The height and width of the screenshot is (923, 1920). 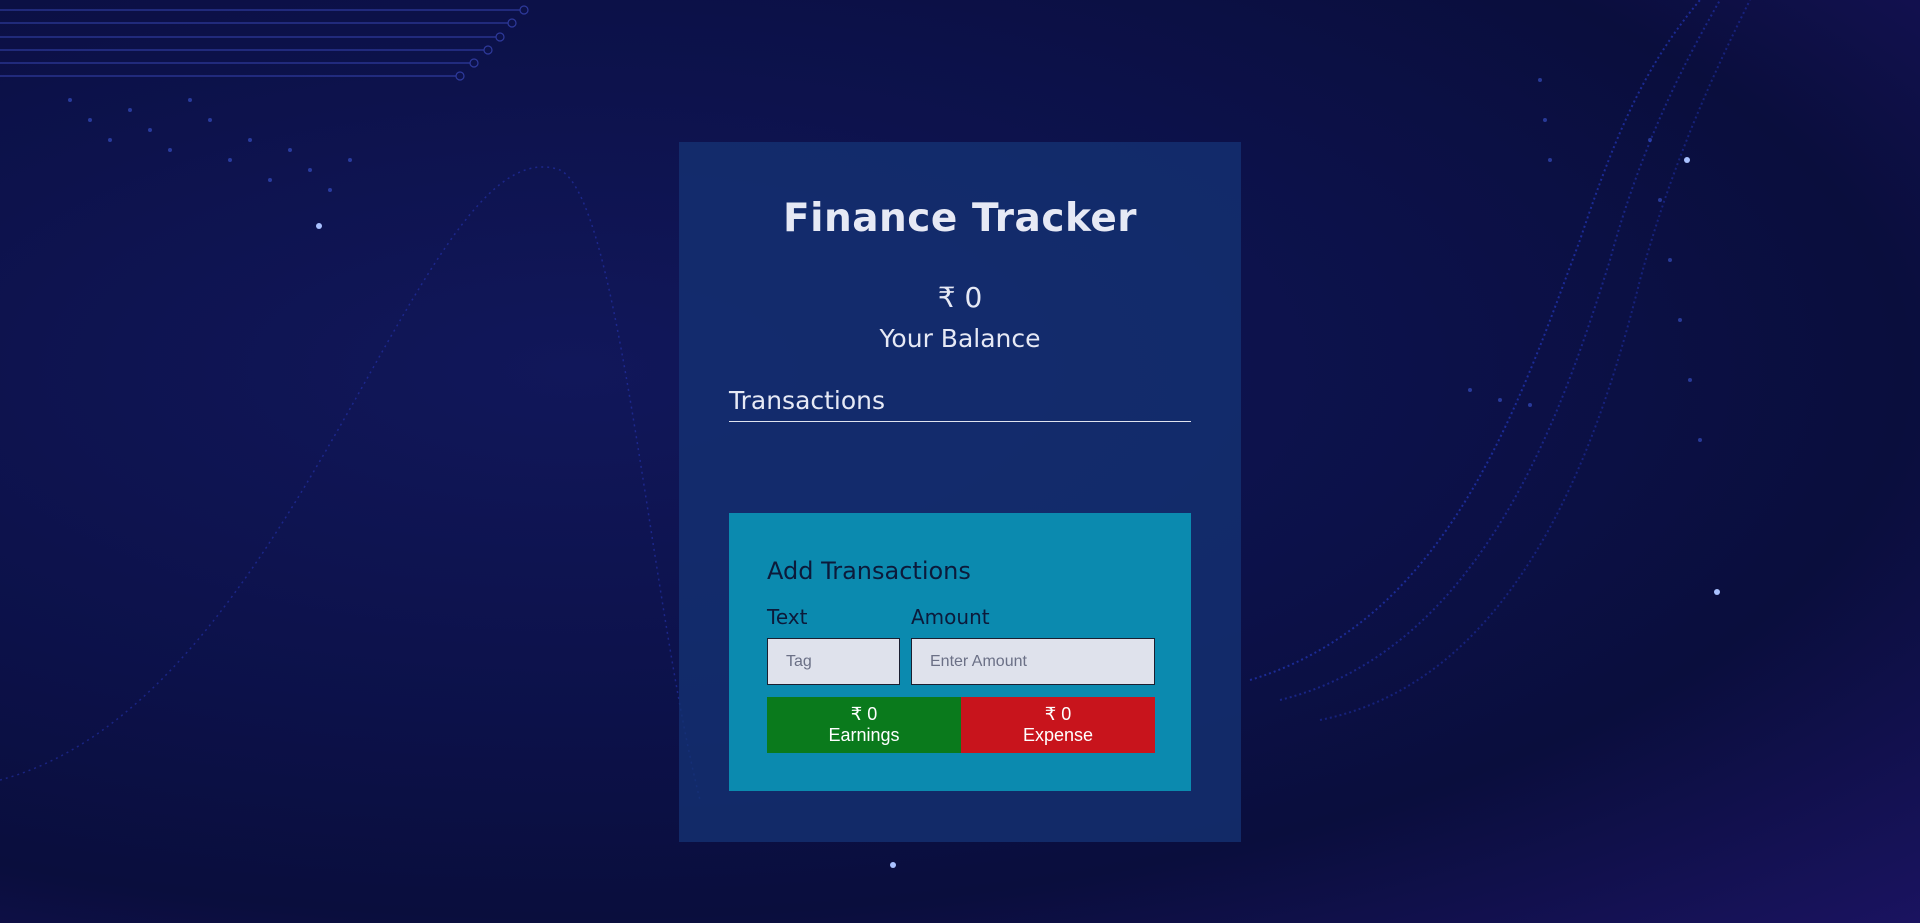 I want to click on transactions-heading: Transactions, so click(x=960, y=404).